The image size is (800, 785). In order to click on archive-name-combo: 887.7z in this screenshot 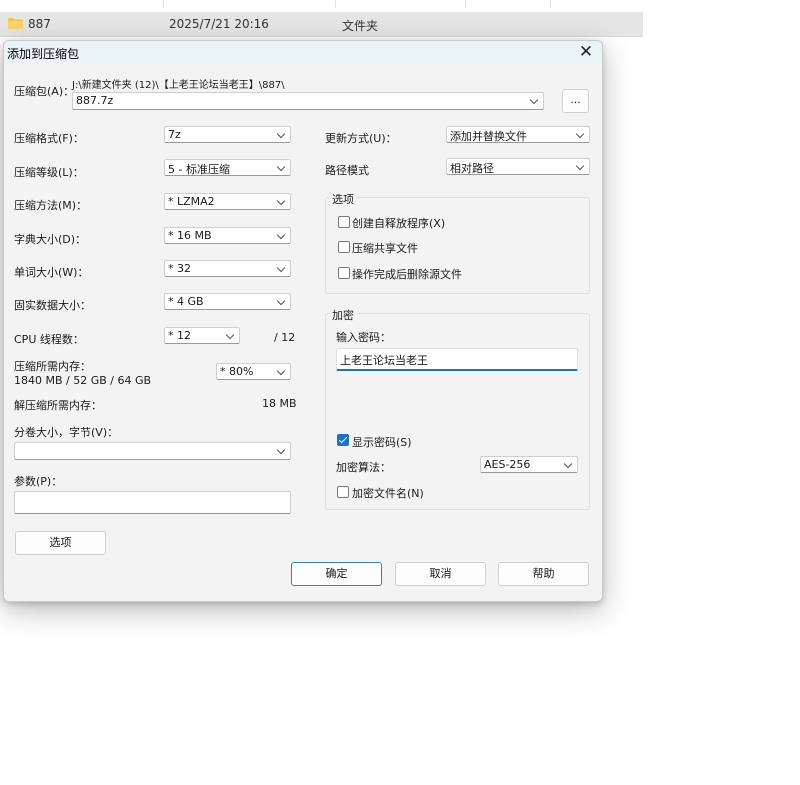, I will do `click(308, 101)`.